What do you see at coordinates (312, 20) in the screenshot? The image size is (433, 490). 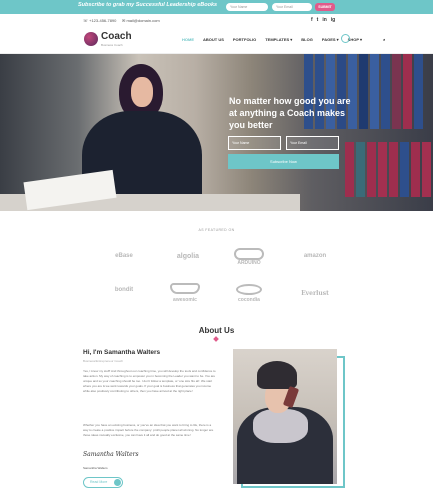 I see `facebook-icon: f` at bounding box center [312, 20].